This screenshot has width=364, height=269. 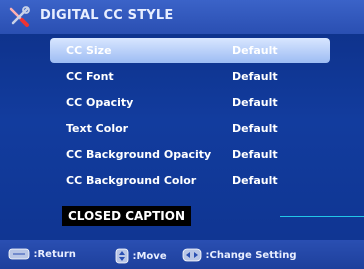 What do you see at coordinates (190, 76) in the screenshot?
I see `menu-item-cc-font: CC Font Default` at bounding box center [190, 76].